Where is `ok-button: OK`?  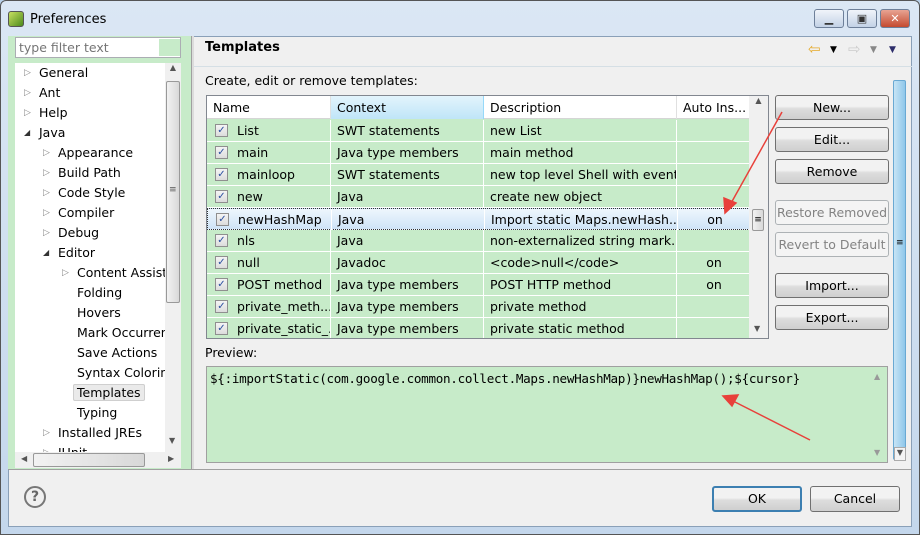 ok-button: OK is located at coordinates (757, 499).